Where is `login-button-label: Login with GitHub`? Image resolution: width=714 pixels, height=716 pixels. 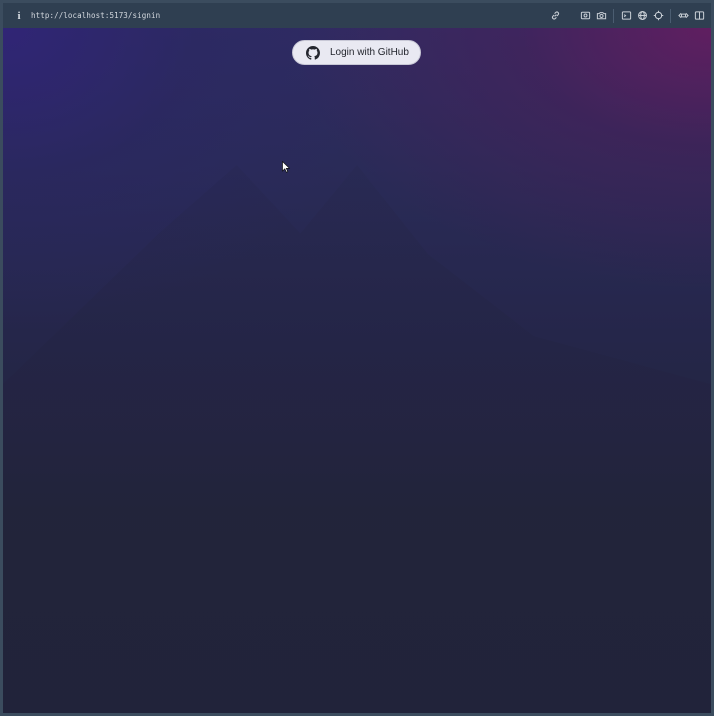 login-button-label: Login with GitHub is located at coordinates (369, 52).